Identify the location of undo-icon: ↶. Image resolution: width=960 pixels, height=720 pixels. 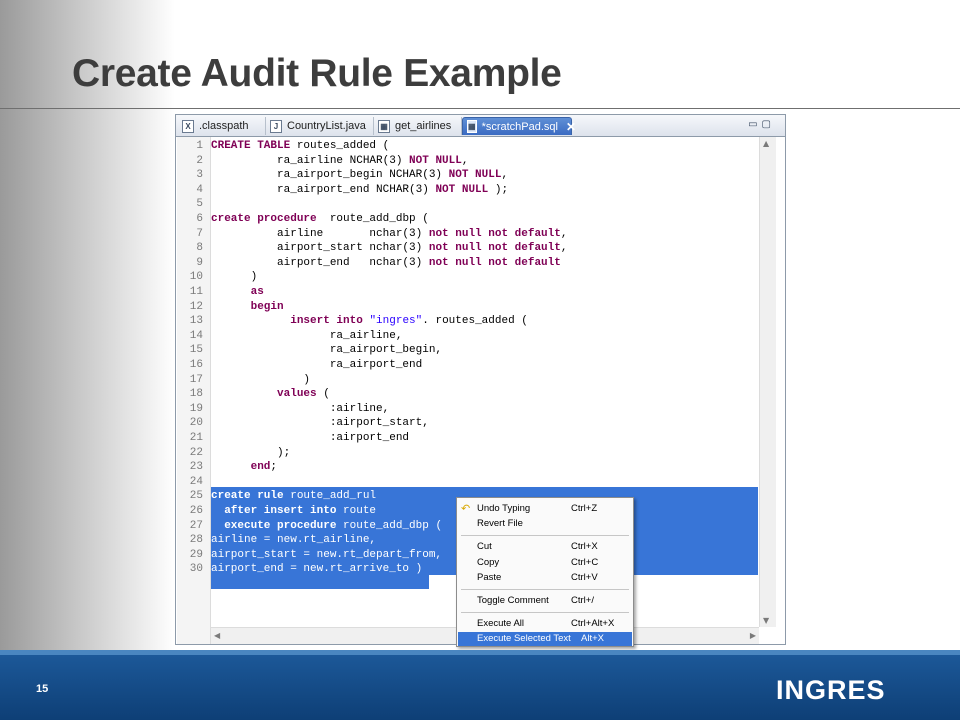
(466, 508).